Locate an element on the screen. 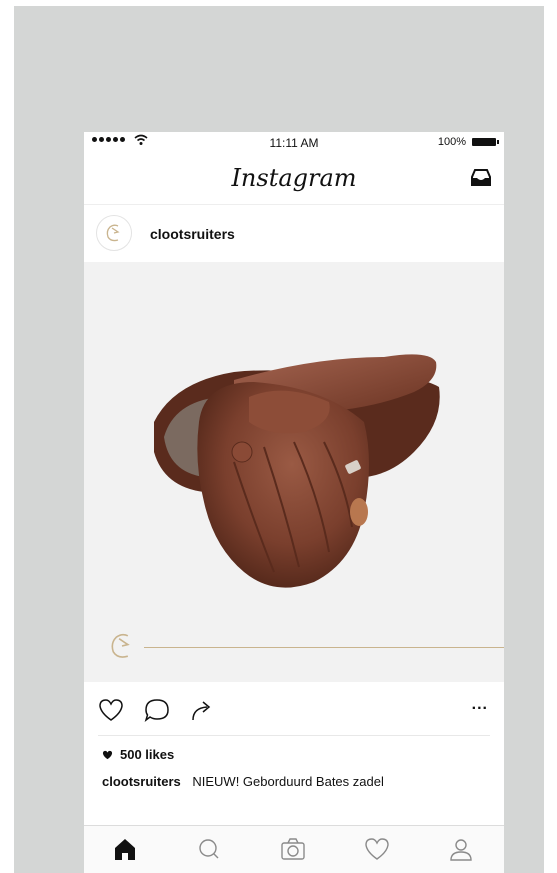  battery-icon is located at coordinates (485, 142).